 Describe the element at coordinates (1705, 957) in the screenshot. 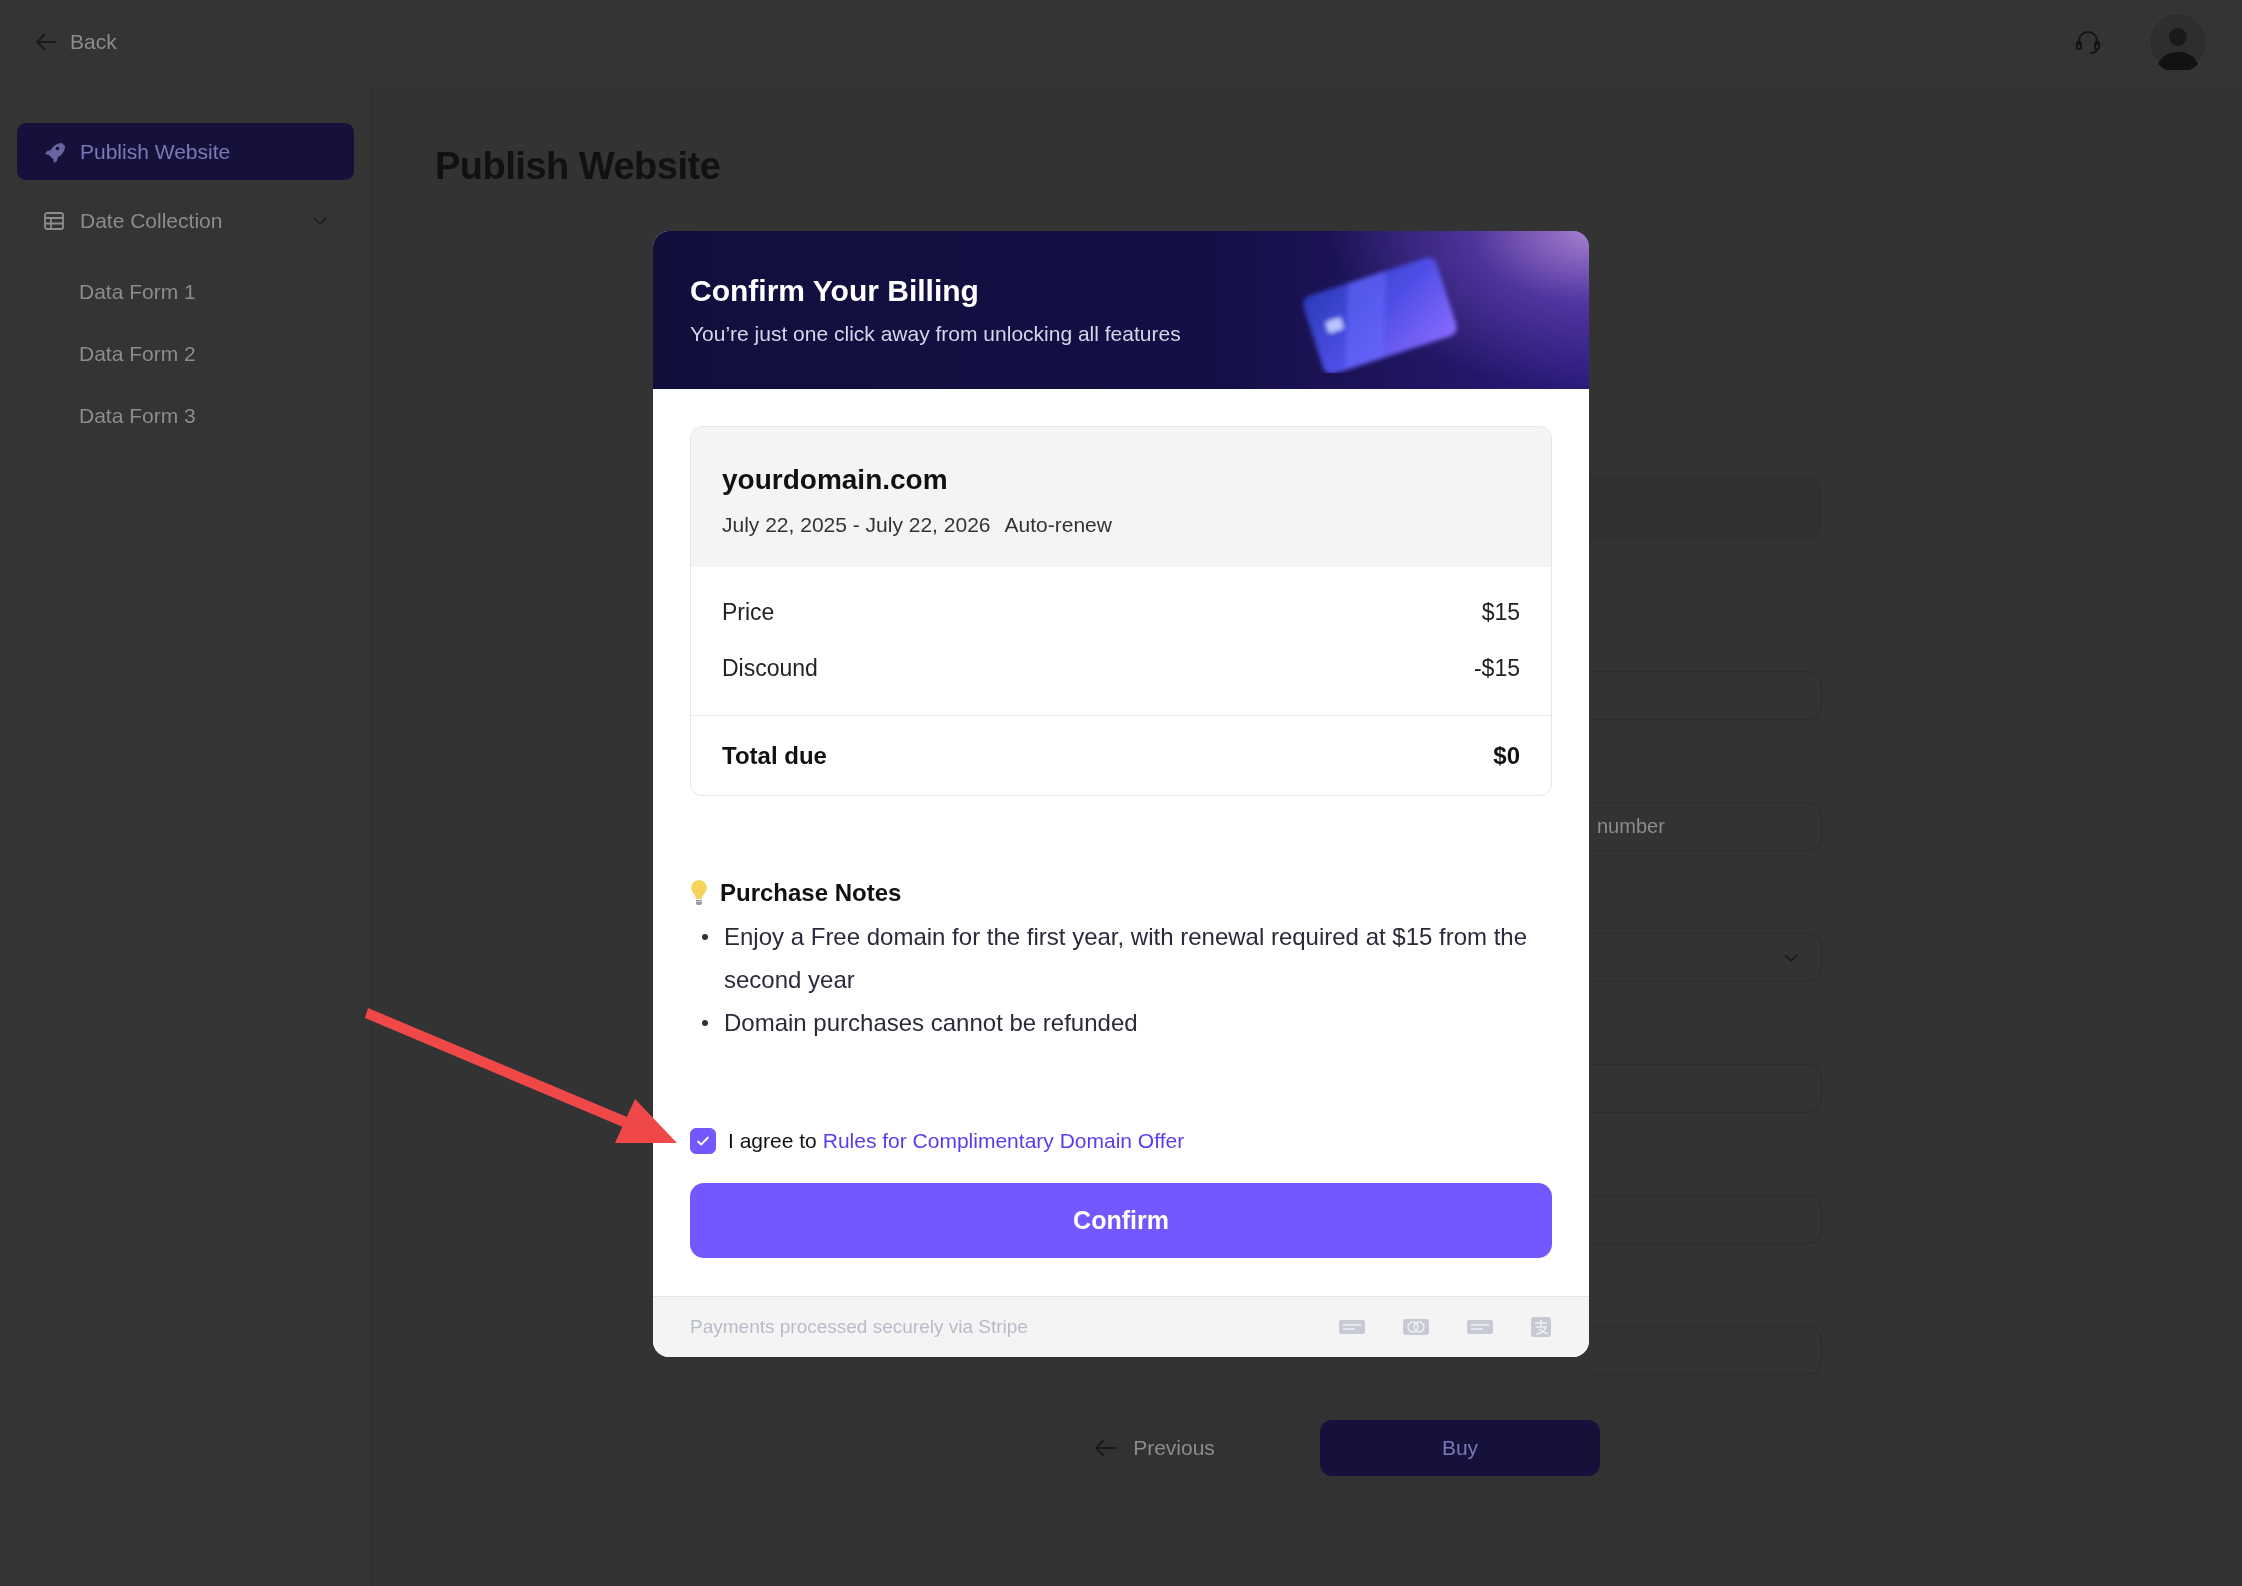

I see `select-field` at that location.